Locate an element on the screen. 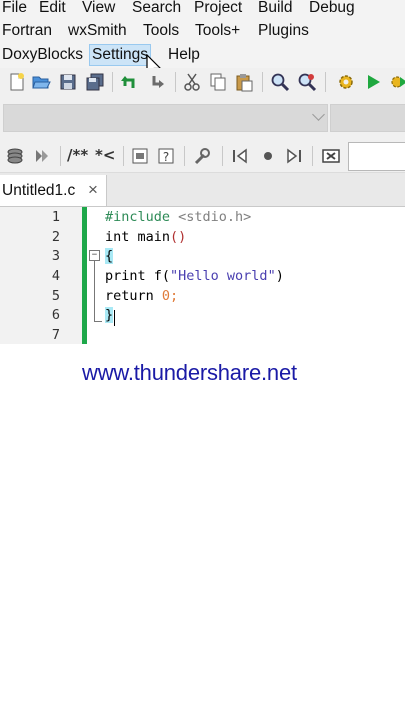 This screenshot has height=720, width=405. close-brace: } is located at coordinates (109, 315).